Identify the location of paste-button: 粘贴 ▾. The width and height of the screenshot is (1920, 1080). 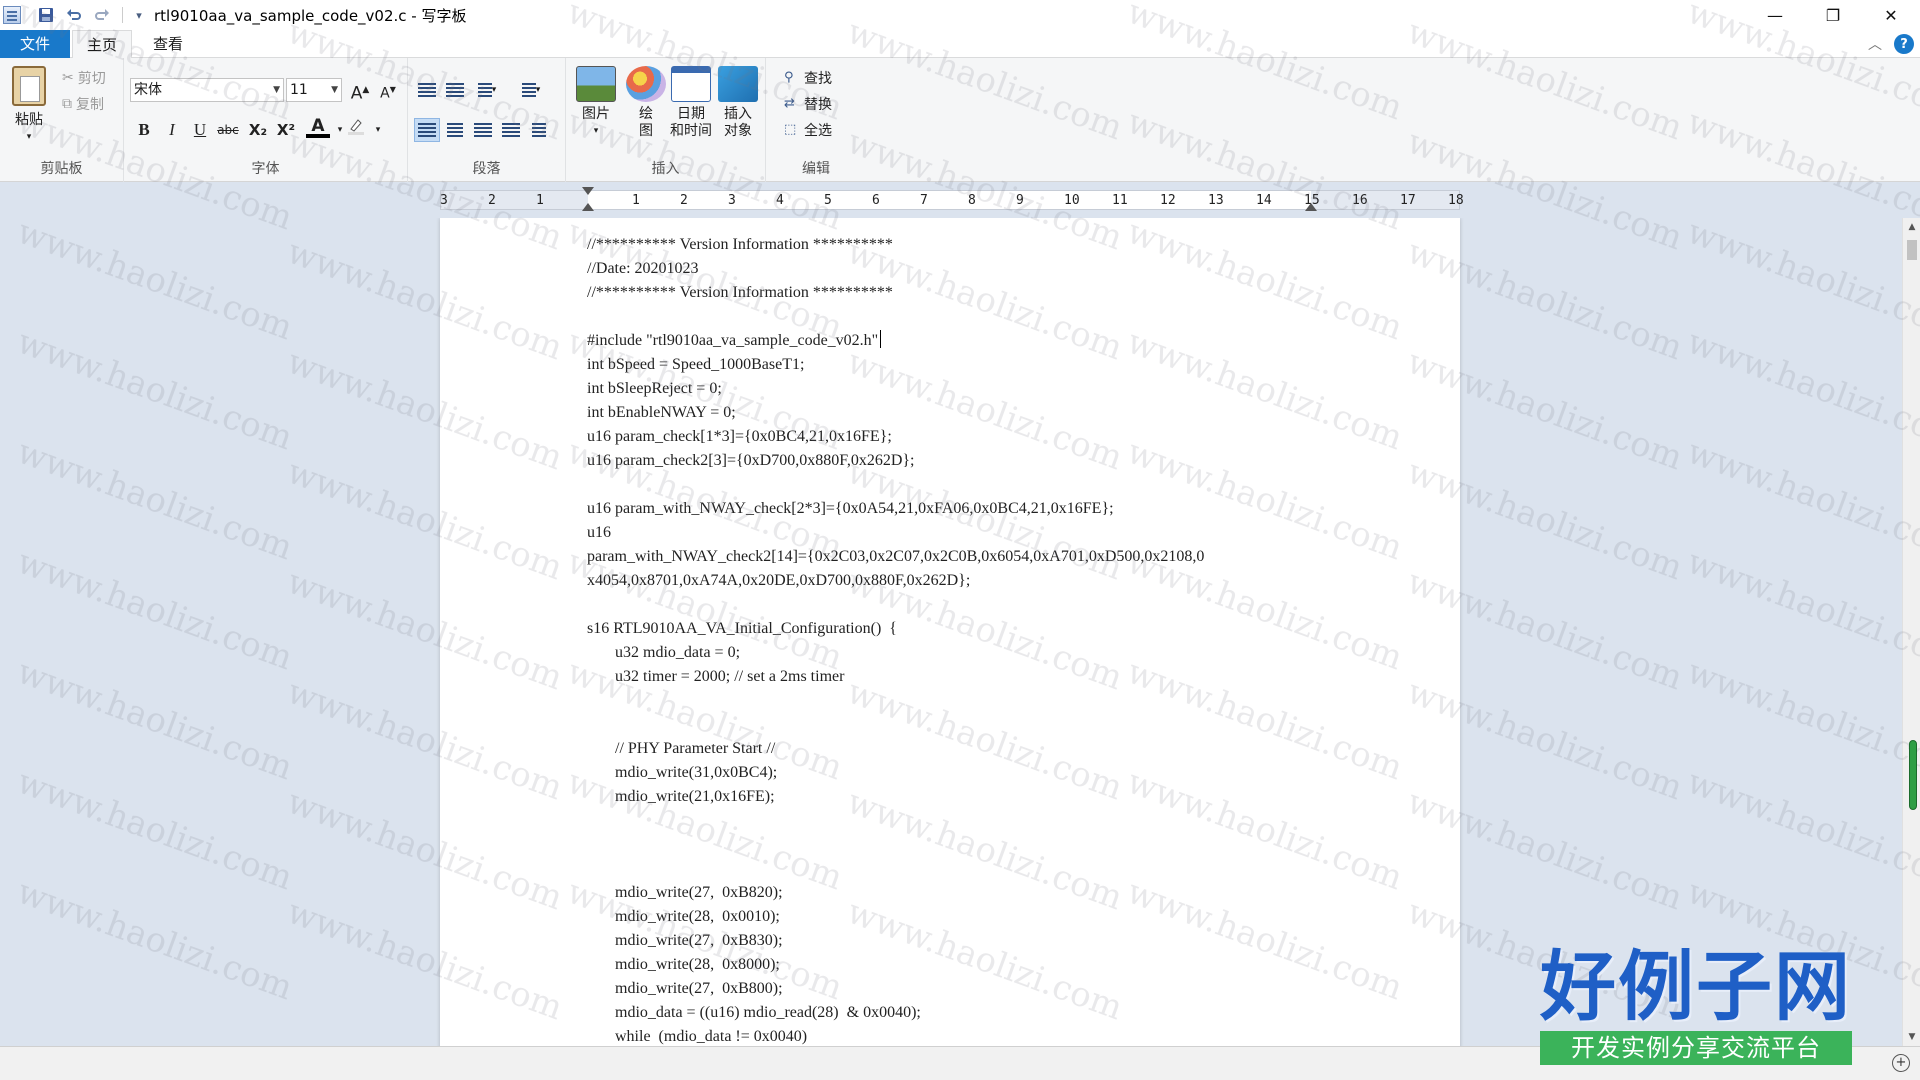
(29, 106).